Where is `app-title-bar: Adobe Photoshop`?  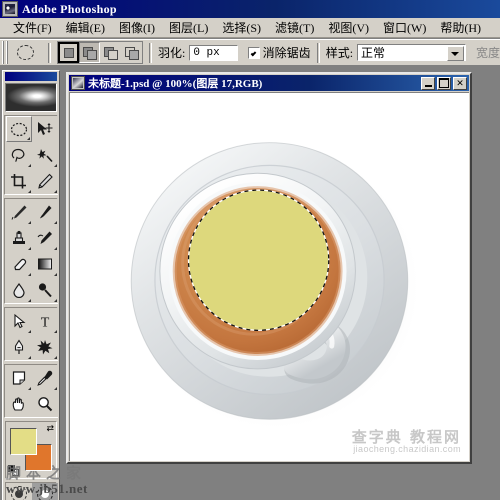 app-title-bar: Adobe Photoshop is located at coordinates (250, 9).